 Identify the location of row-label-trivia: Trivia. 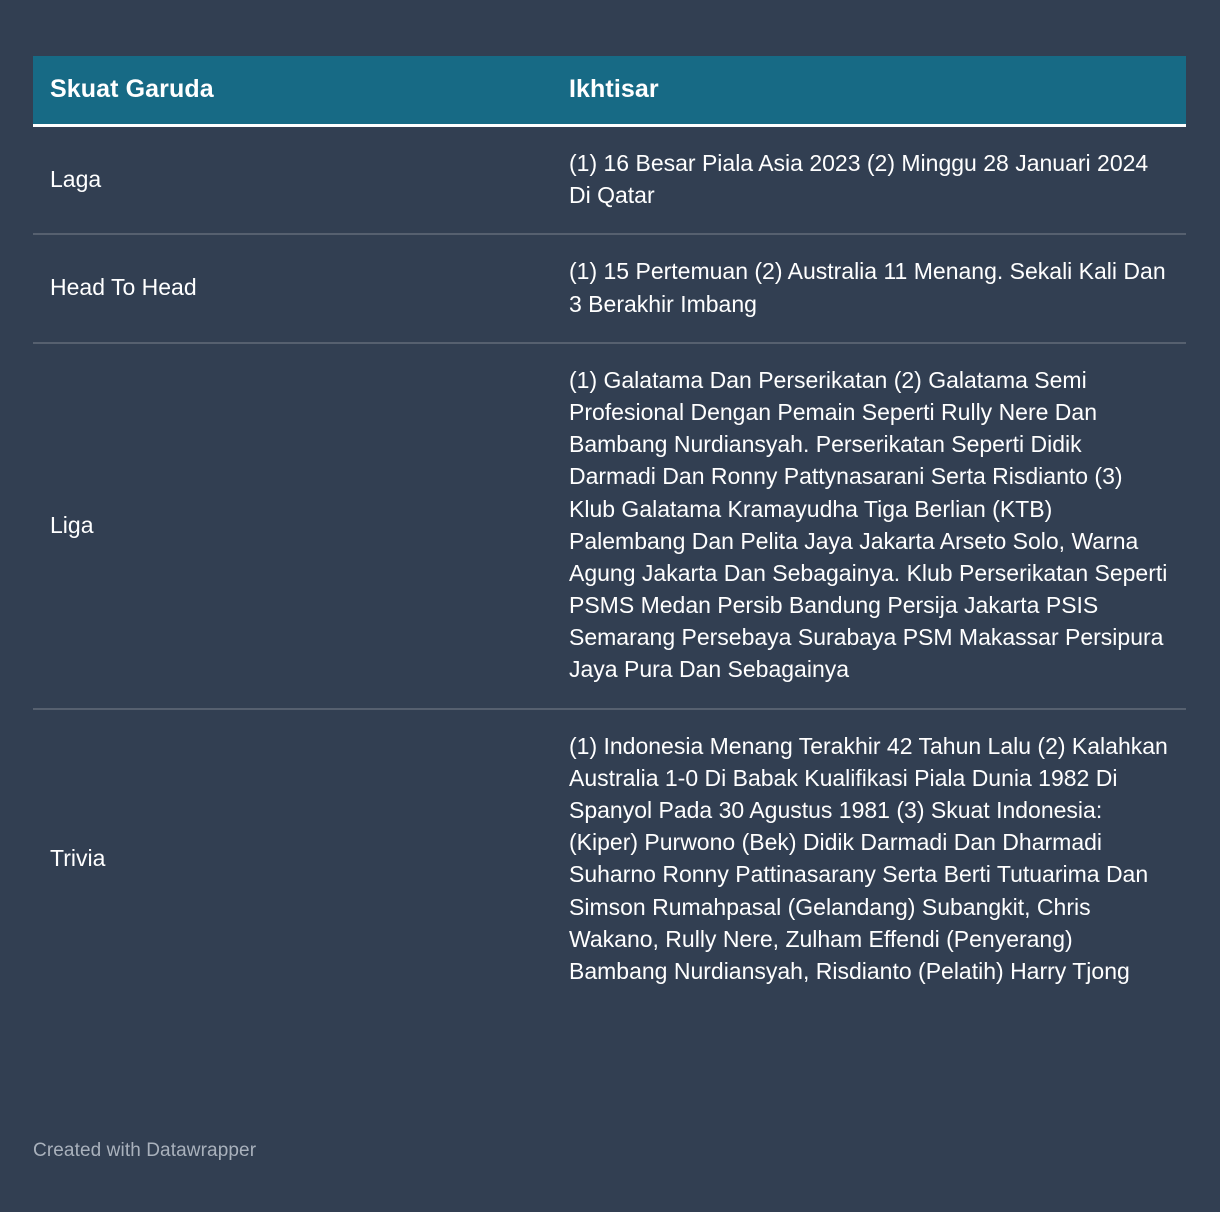
(78, 858).